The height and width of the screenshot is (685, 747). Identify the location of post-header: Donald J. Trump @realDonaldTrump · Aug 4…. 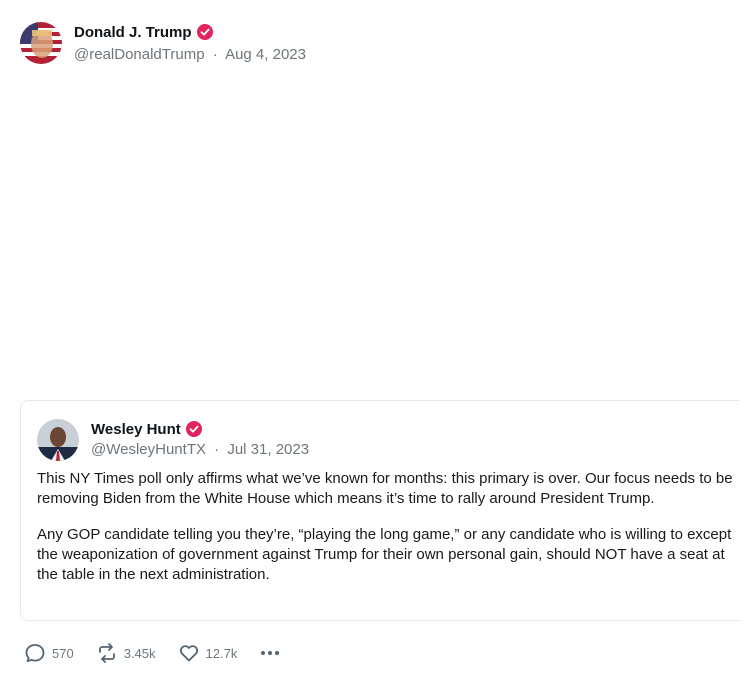
(163, 43).